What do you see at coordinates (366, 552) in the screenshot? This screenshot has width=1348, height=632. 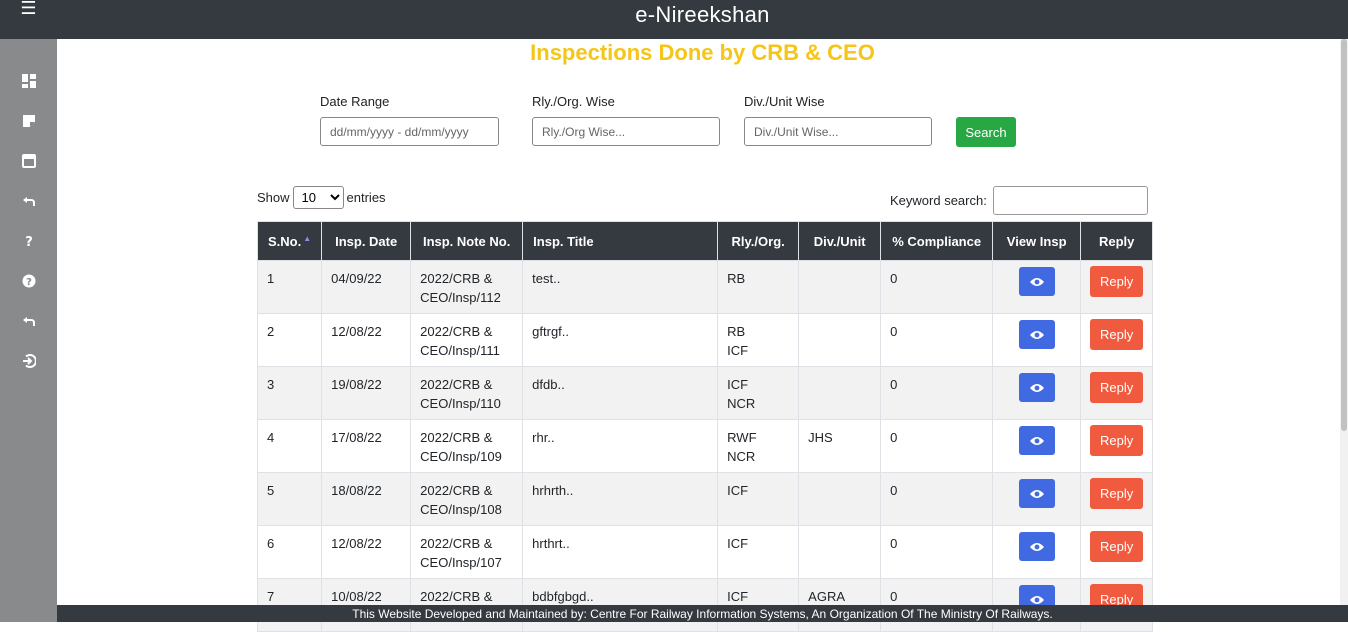 I see `cell-date: 12/08/22` at bounding box center [366, 552].